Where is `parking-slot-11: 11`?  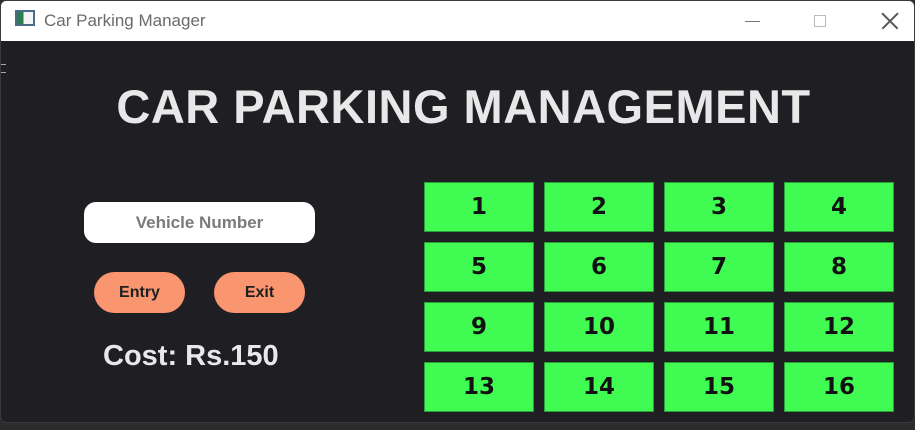
parking-slot-11: 11 is located at coordinates (719, 327).